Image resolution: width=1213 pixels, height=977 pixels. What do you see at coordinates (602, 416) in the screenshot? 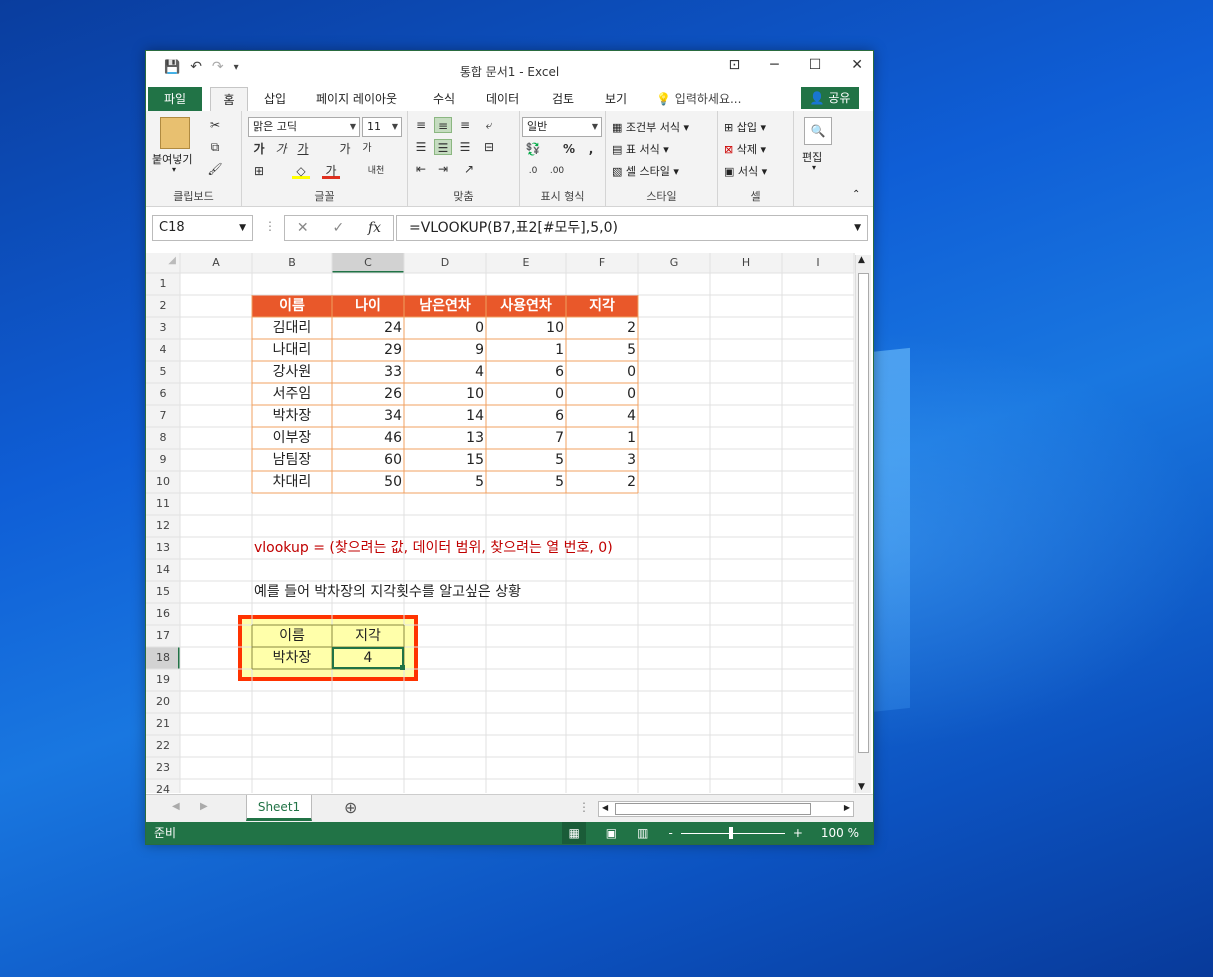
I see `table-cell-late: 4` at bounding box center [602, 416].